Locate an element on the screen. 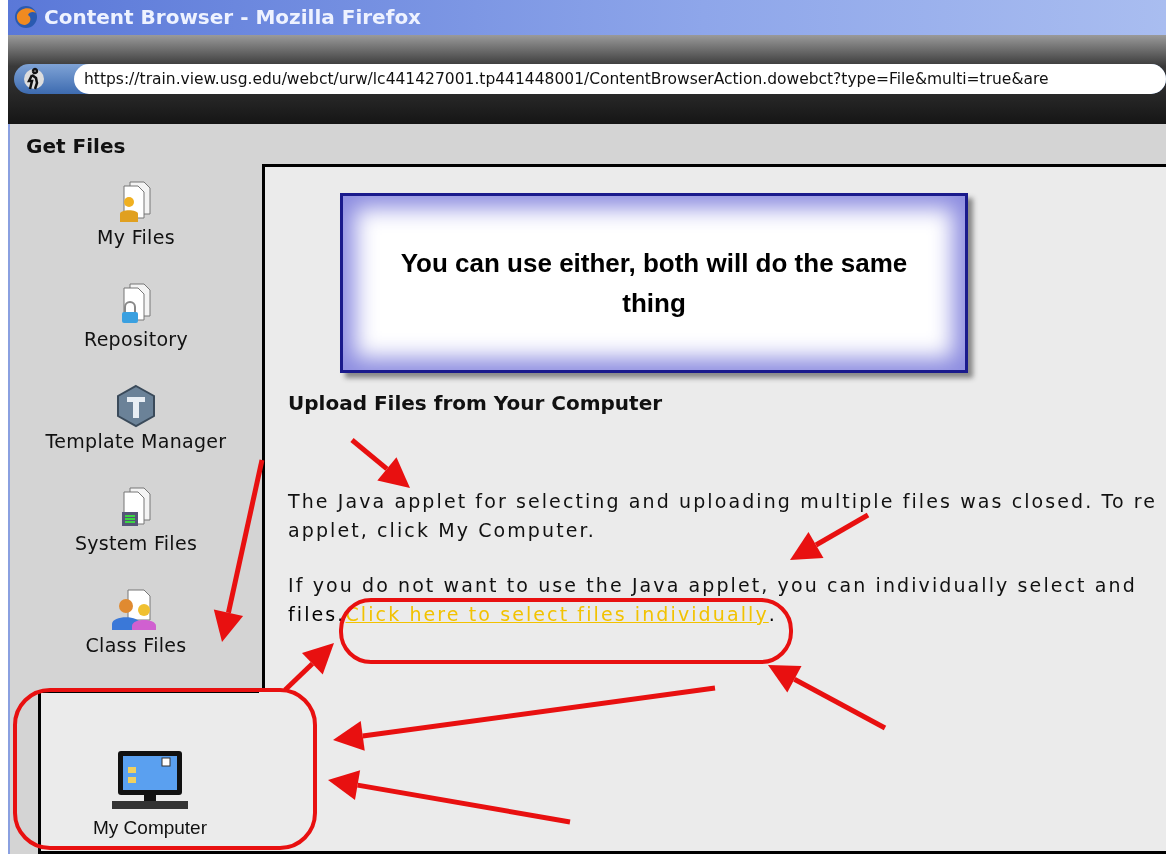 The height and width of the screenshot is (854, 1166). paragraph-line: If you do not want to use the Java applet, you can individually select and is located at coordinates (712, 585).